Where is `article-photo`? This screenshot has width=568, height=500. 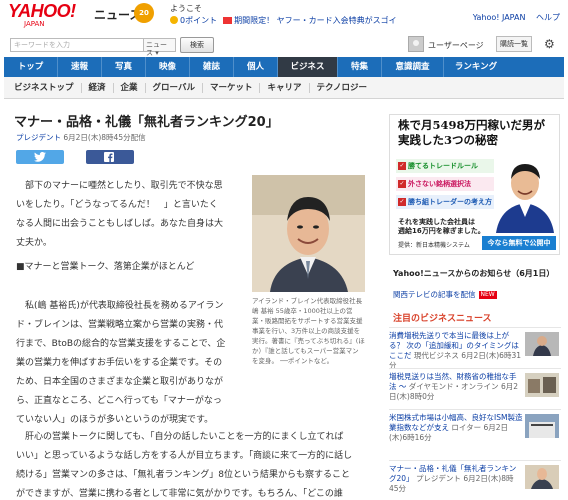
article-photo is located at coordinates (308, 233).